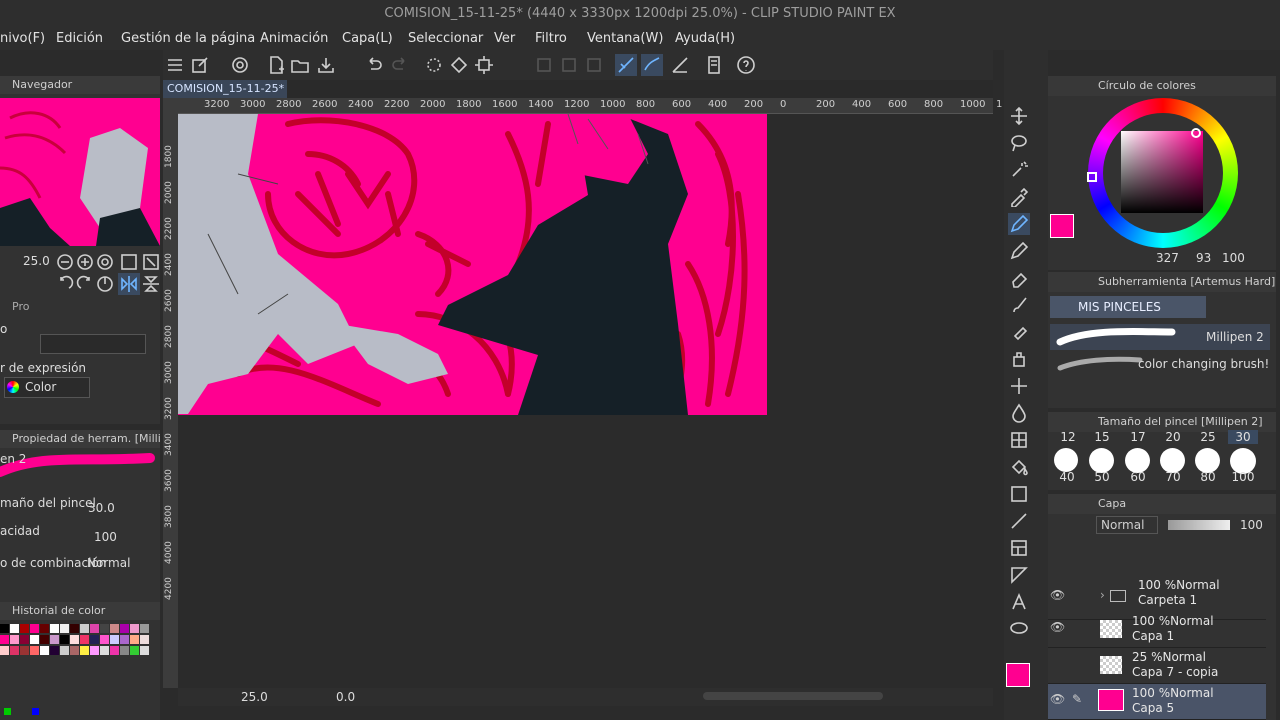 The width and height of the screenshot is (1280, 720). What do you see at coordinates (294, 39) in the screenshot?
I see `menu-animation: Animación` at bounding box center [294, 39].